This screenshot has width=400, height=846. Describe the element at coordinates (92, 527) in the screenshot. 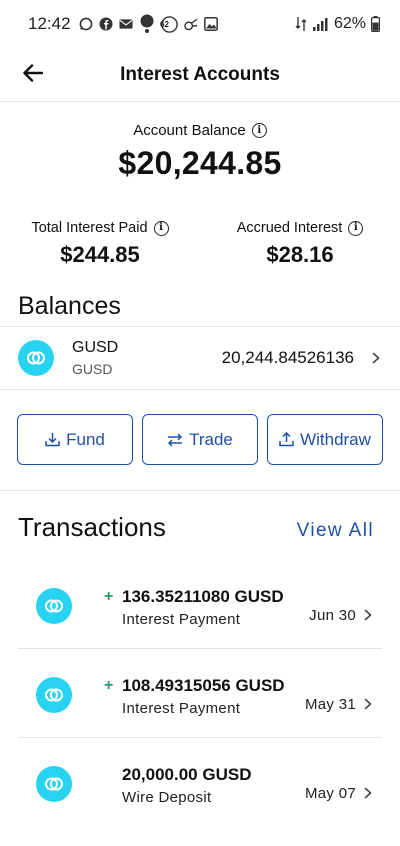

I see `transactions-heading: Transactions` at that location.